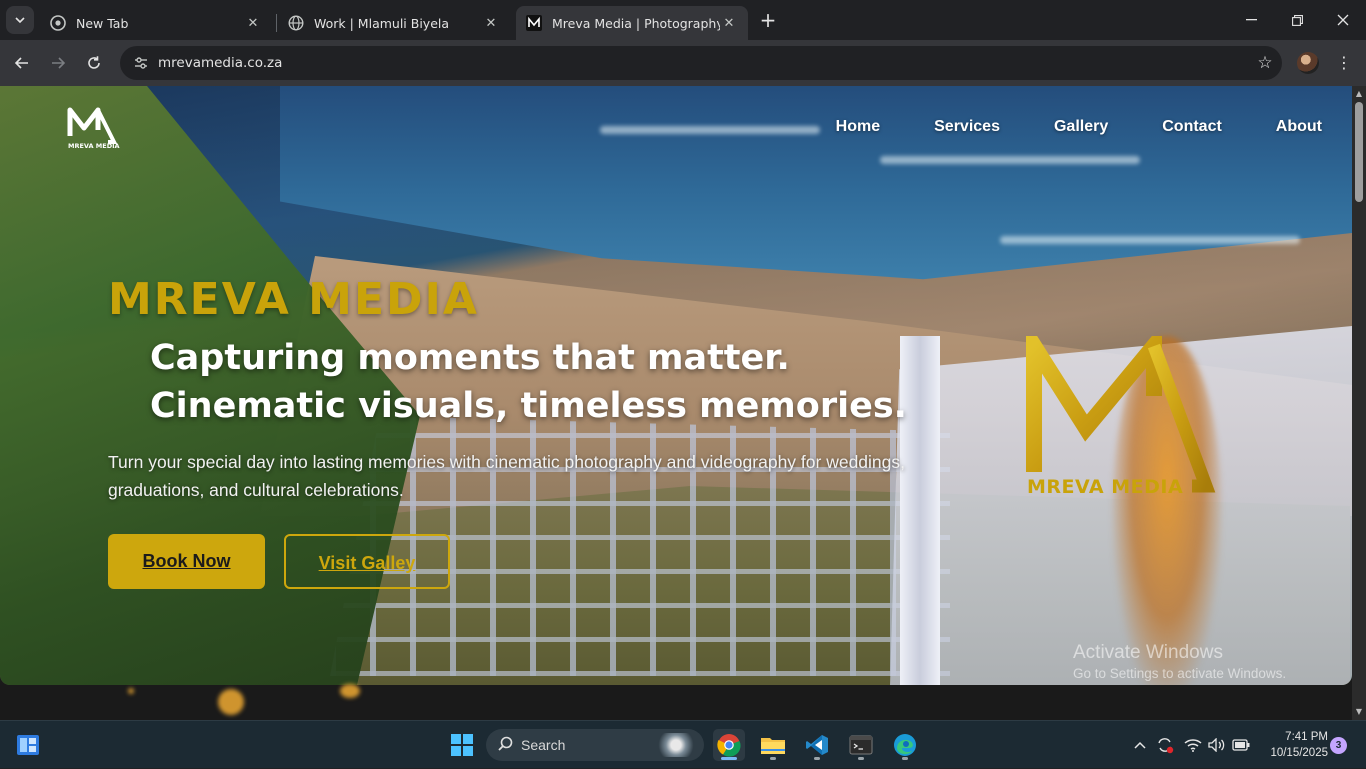 Image resolution: width=1366 pixels, height=769 pixels. What do you see at coordinates (967, 127) in the screenshot?
I see `nav-services: Services` at bounding box center [967, 127].